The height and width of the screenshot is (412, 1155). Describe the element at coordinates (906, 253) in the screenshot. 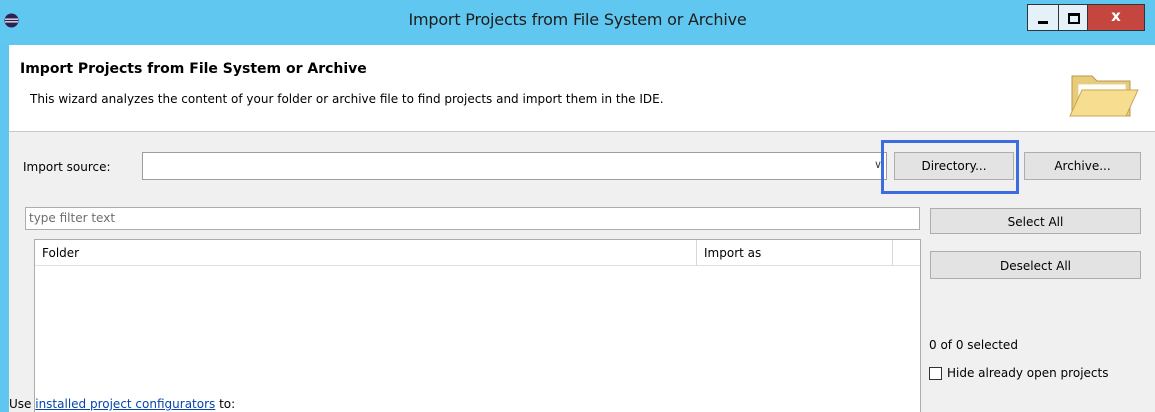

I see `column-header-filler` at that location.